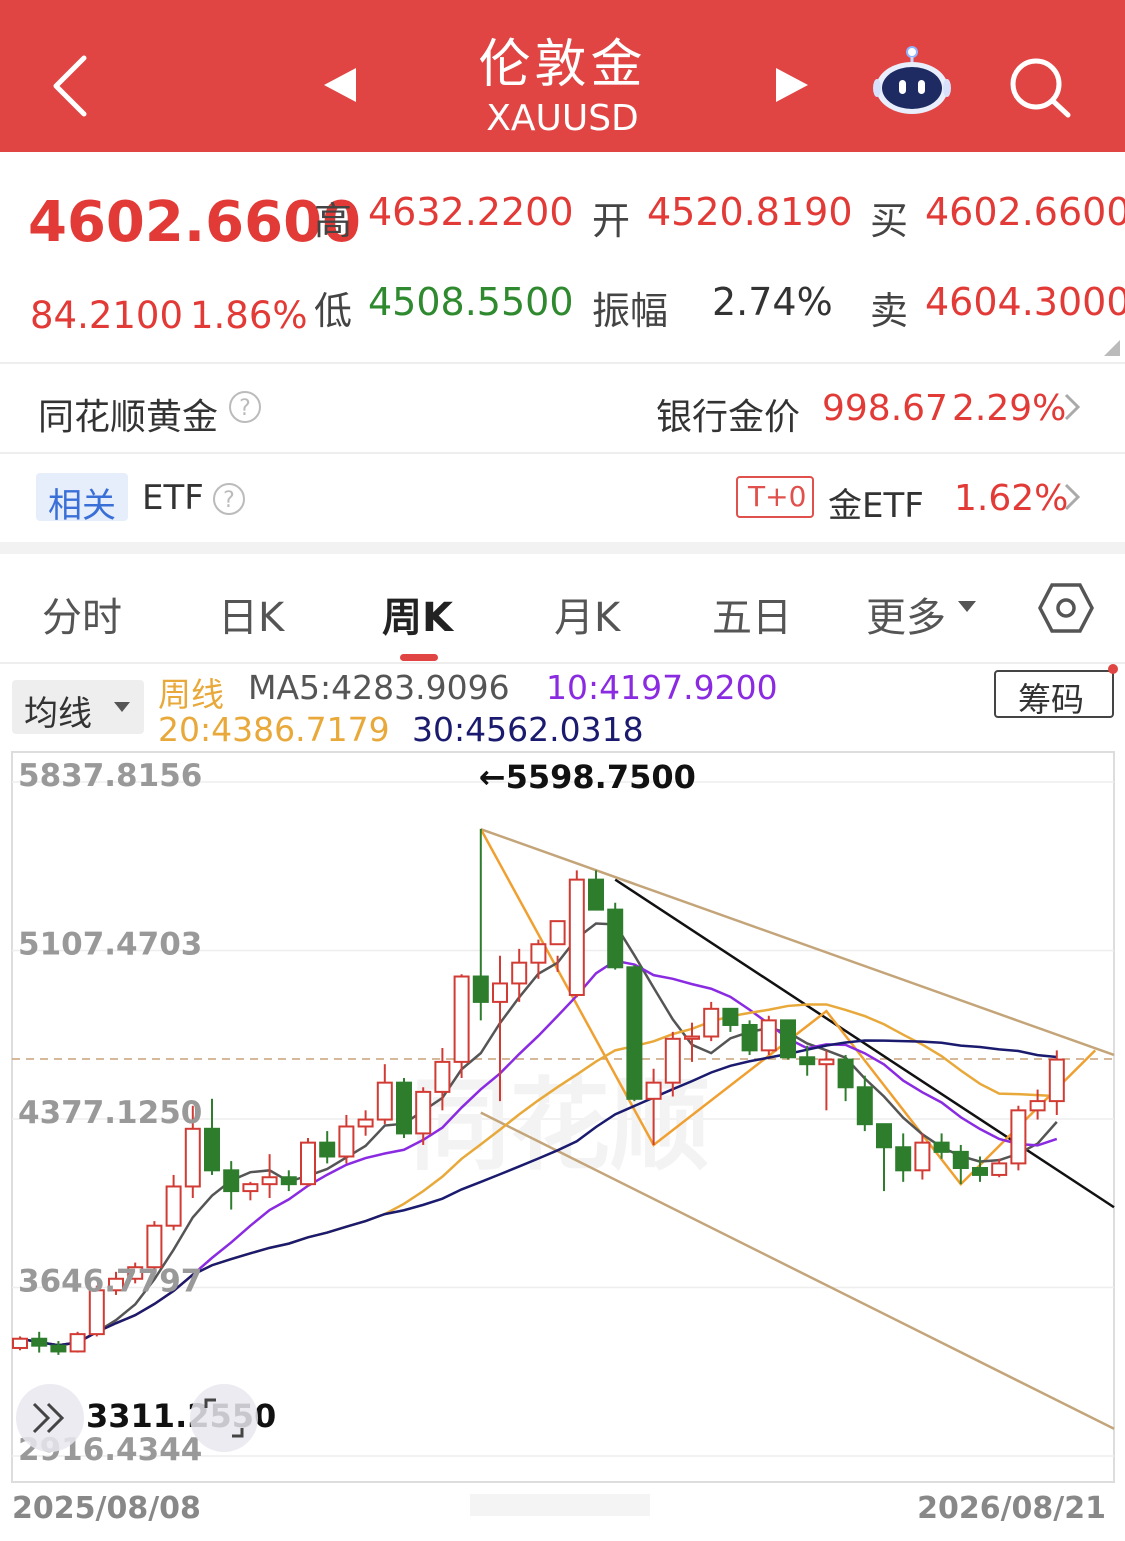 The height and width of the screenshot is (1541, 1125). Describe the element at coordinates (128, 414) in the screenshot. I see `ths-gold-label: 同花顺黄金` at that location.